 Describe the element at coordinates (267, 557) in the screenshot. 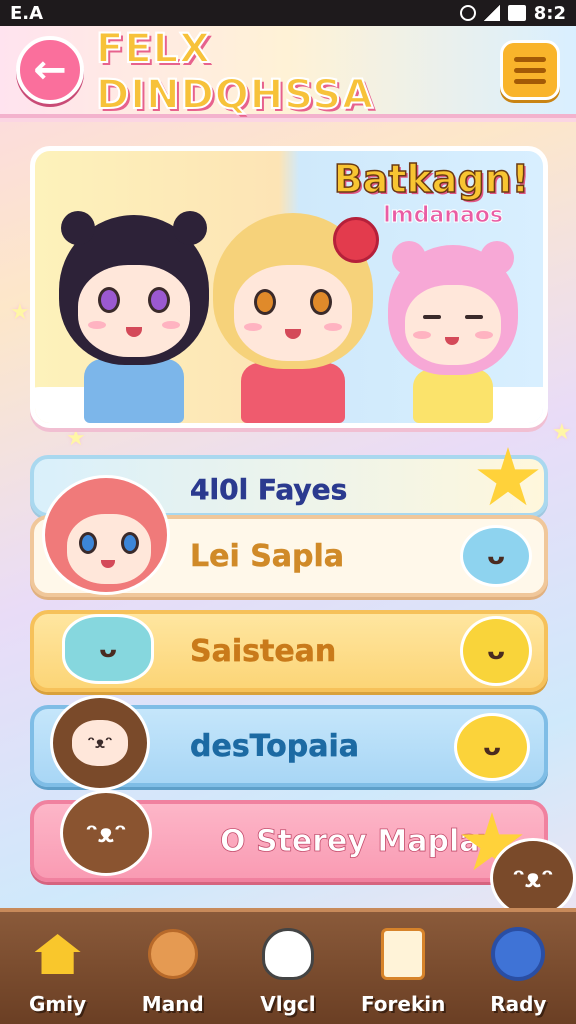

I see `menu-item-label: Lei Sapla` at that location.